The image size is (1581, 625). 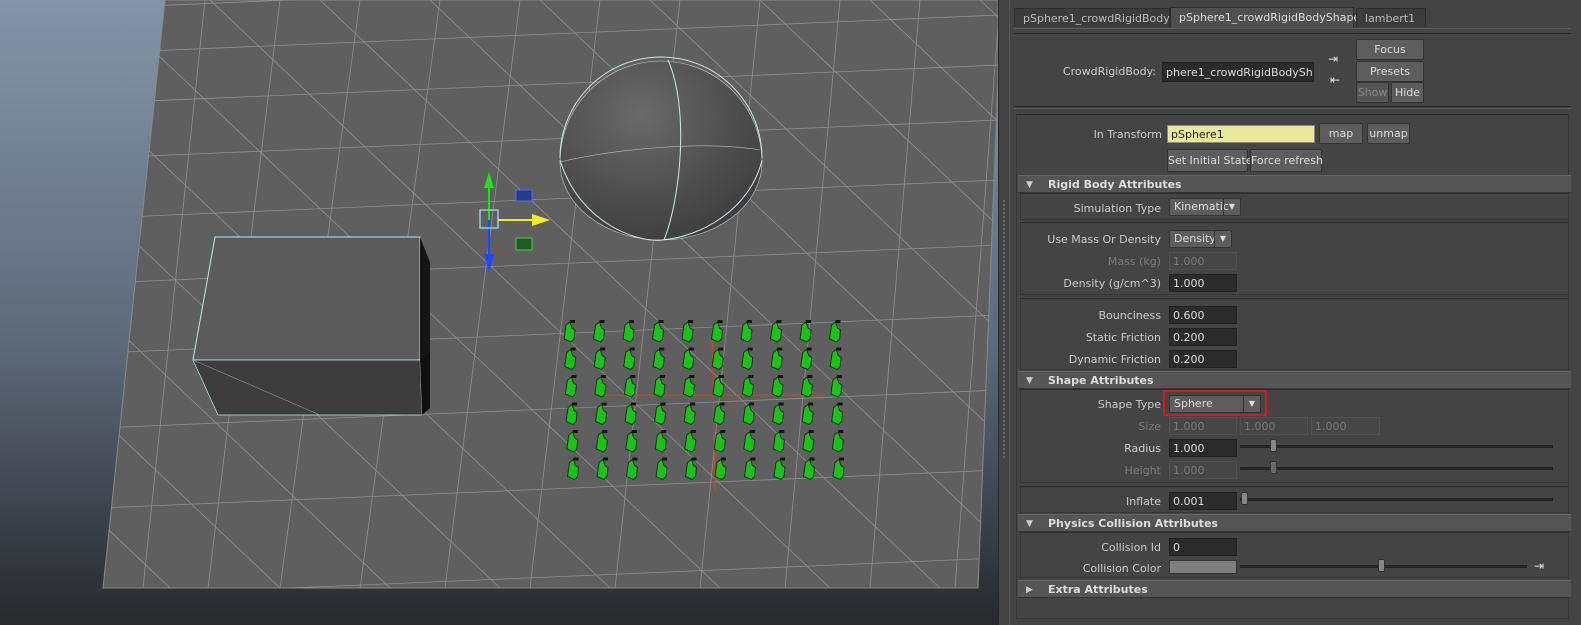 What do you see at coordinates (1286, 160) in the screenshot?
I see `force-refresh-button: Force refresh` at bounding box center [1286, 160].